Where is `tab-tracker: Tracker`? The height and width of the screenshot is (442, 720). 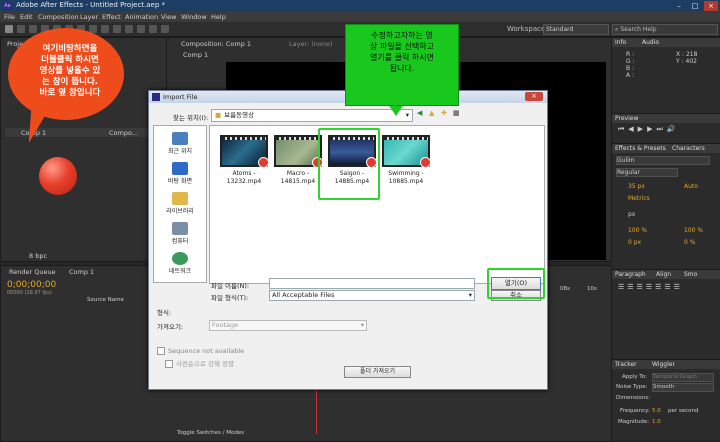 tab-tracker: Tracker is located at coordinates (626, 364).